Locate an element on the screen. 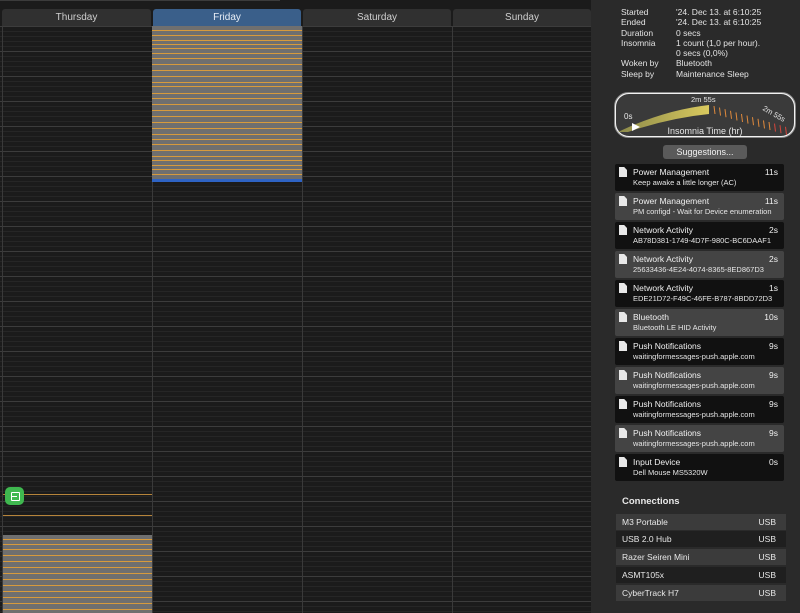 The height and width of the screenshot is (613, 800). suggestion-detail: AB78D381-1749-4D7F-980C-BC6DAAF1 is located at coordinates (702, 240).